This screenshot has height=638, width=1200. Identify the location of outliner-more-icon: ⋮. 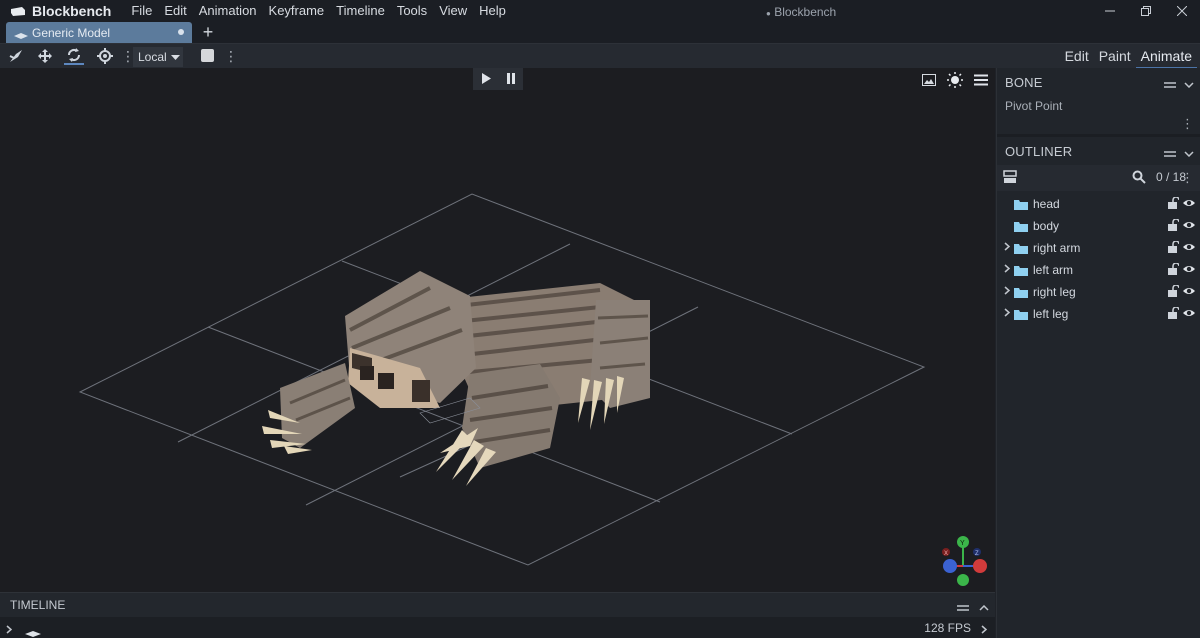
(1187, 178).